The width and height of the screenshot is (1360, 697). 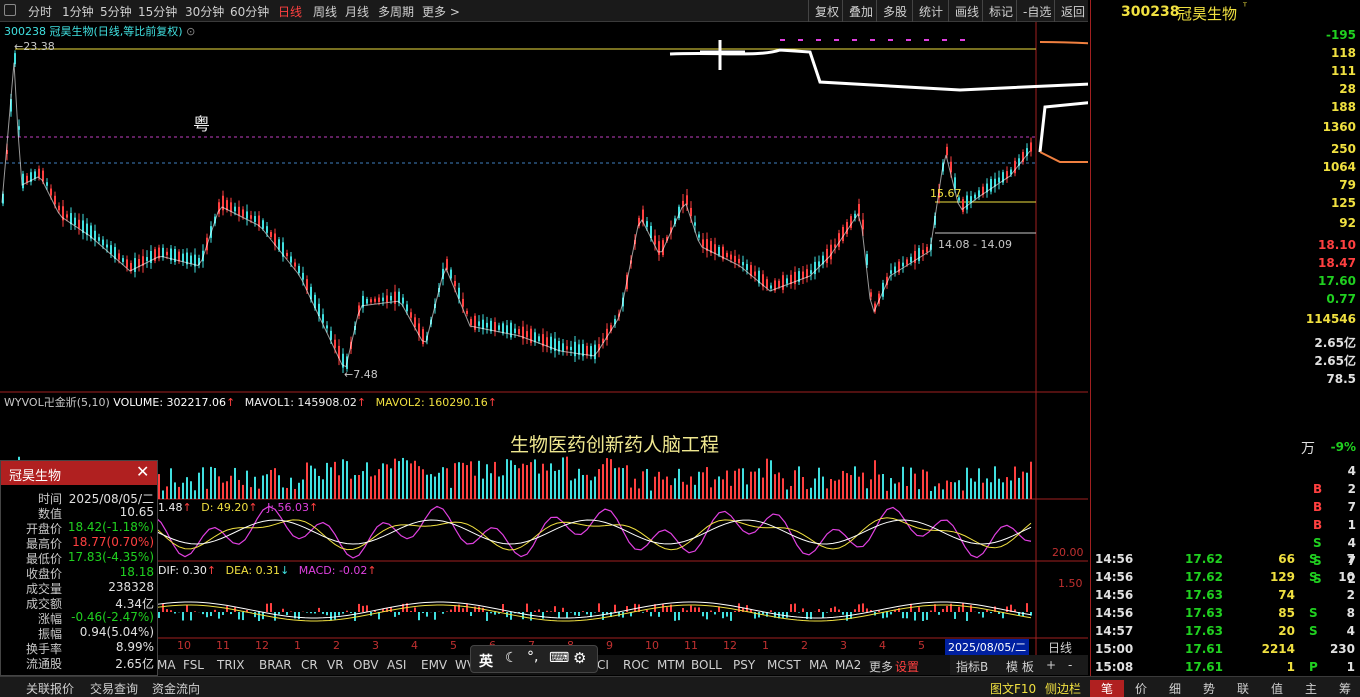 What do you see at coordinates (1060, 647) in the screenshot?
I see `period-label: 日线` at bounding box center [1060, 647].